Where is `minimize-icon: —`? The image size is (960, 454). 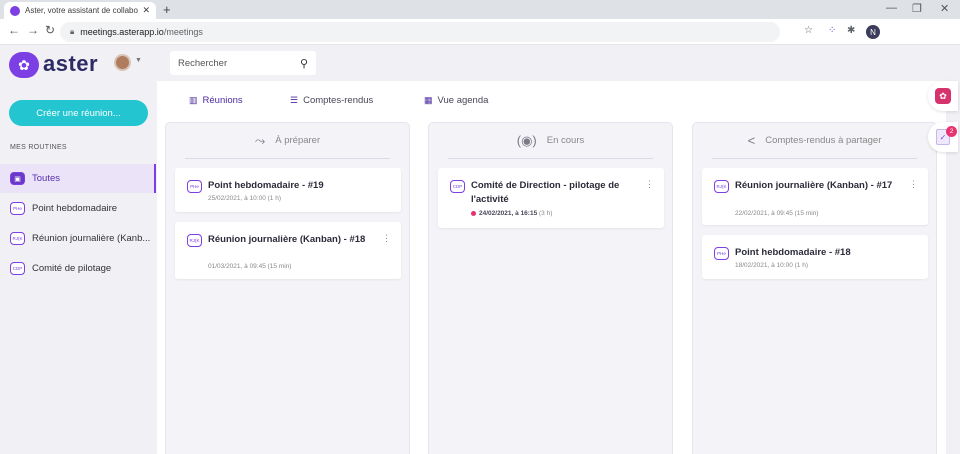 minimize-icon: — is located at coordinates (891, 8).